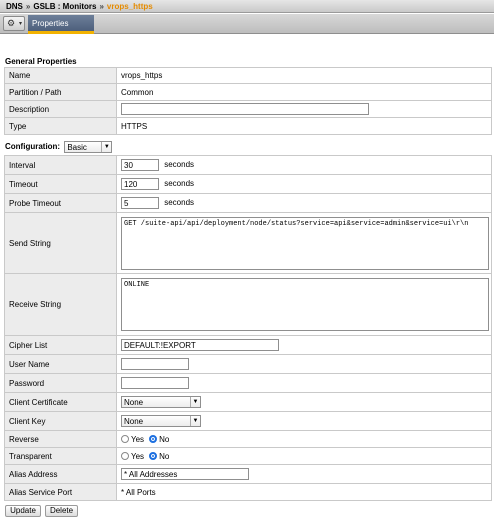 The height and width of the screenshot is (517, 494). I want to click on cipher-list-label: Cipher List, so click(60, 345).